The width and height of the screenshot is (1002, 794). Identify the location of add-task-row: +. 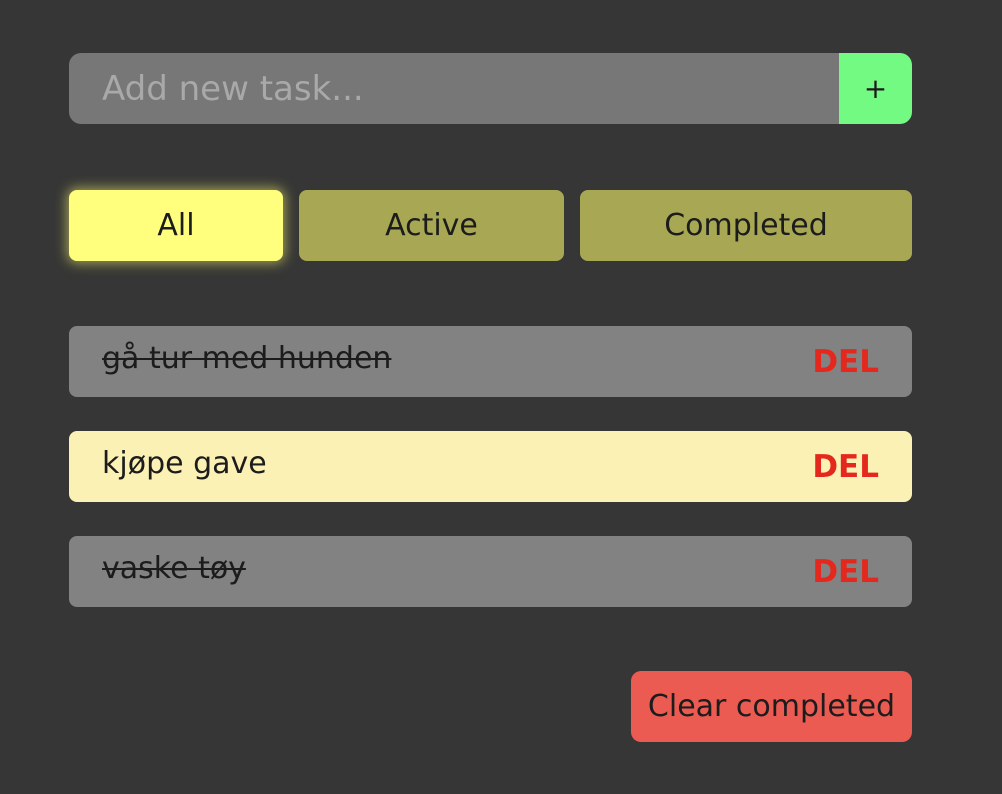
(490, 88).